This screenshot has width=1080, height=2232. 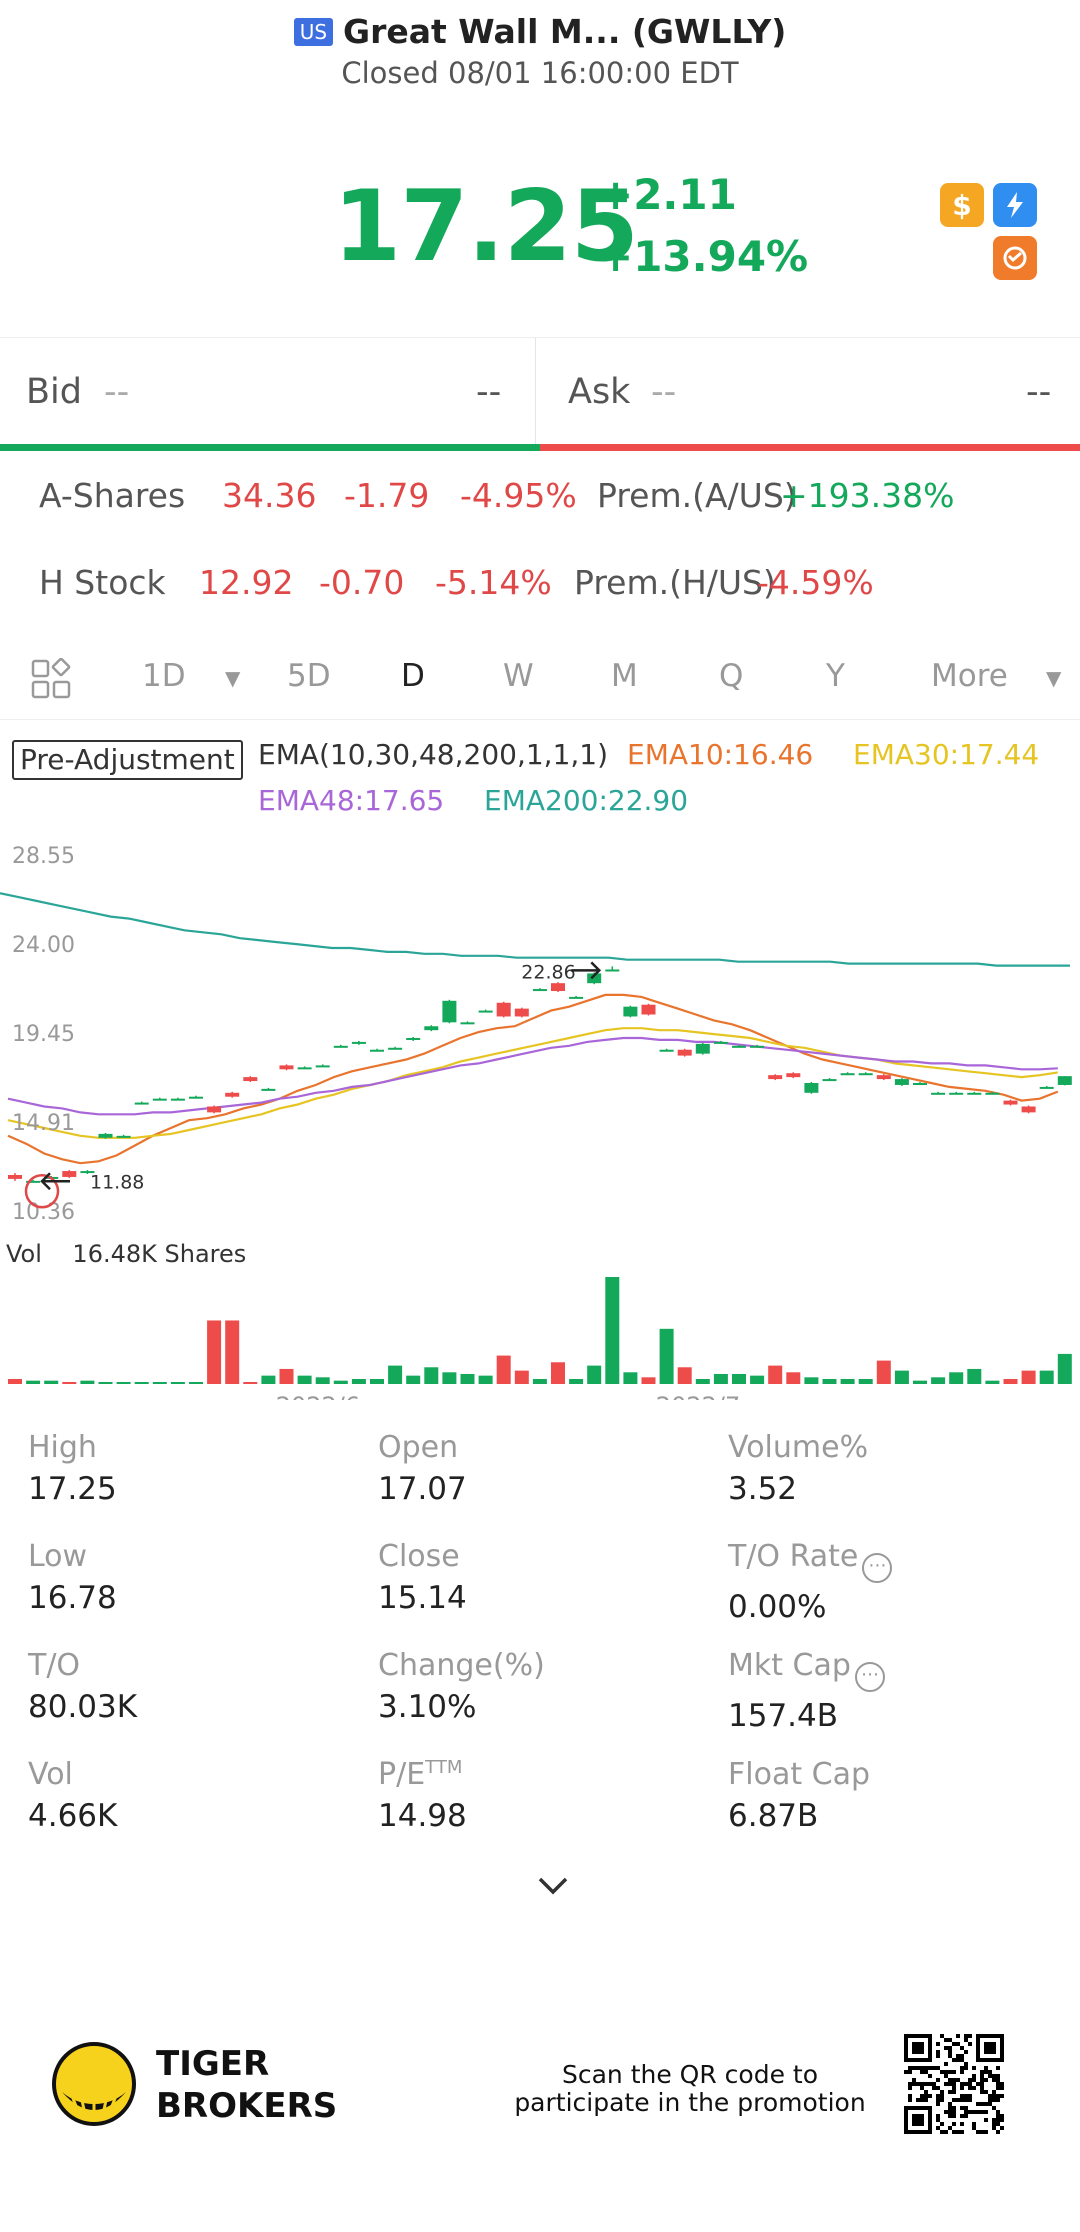 I want to click on title-row: US Great Wall M... (GWLLY), so click(x=540, y=31).